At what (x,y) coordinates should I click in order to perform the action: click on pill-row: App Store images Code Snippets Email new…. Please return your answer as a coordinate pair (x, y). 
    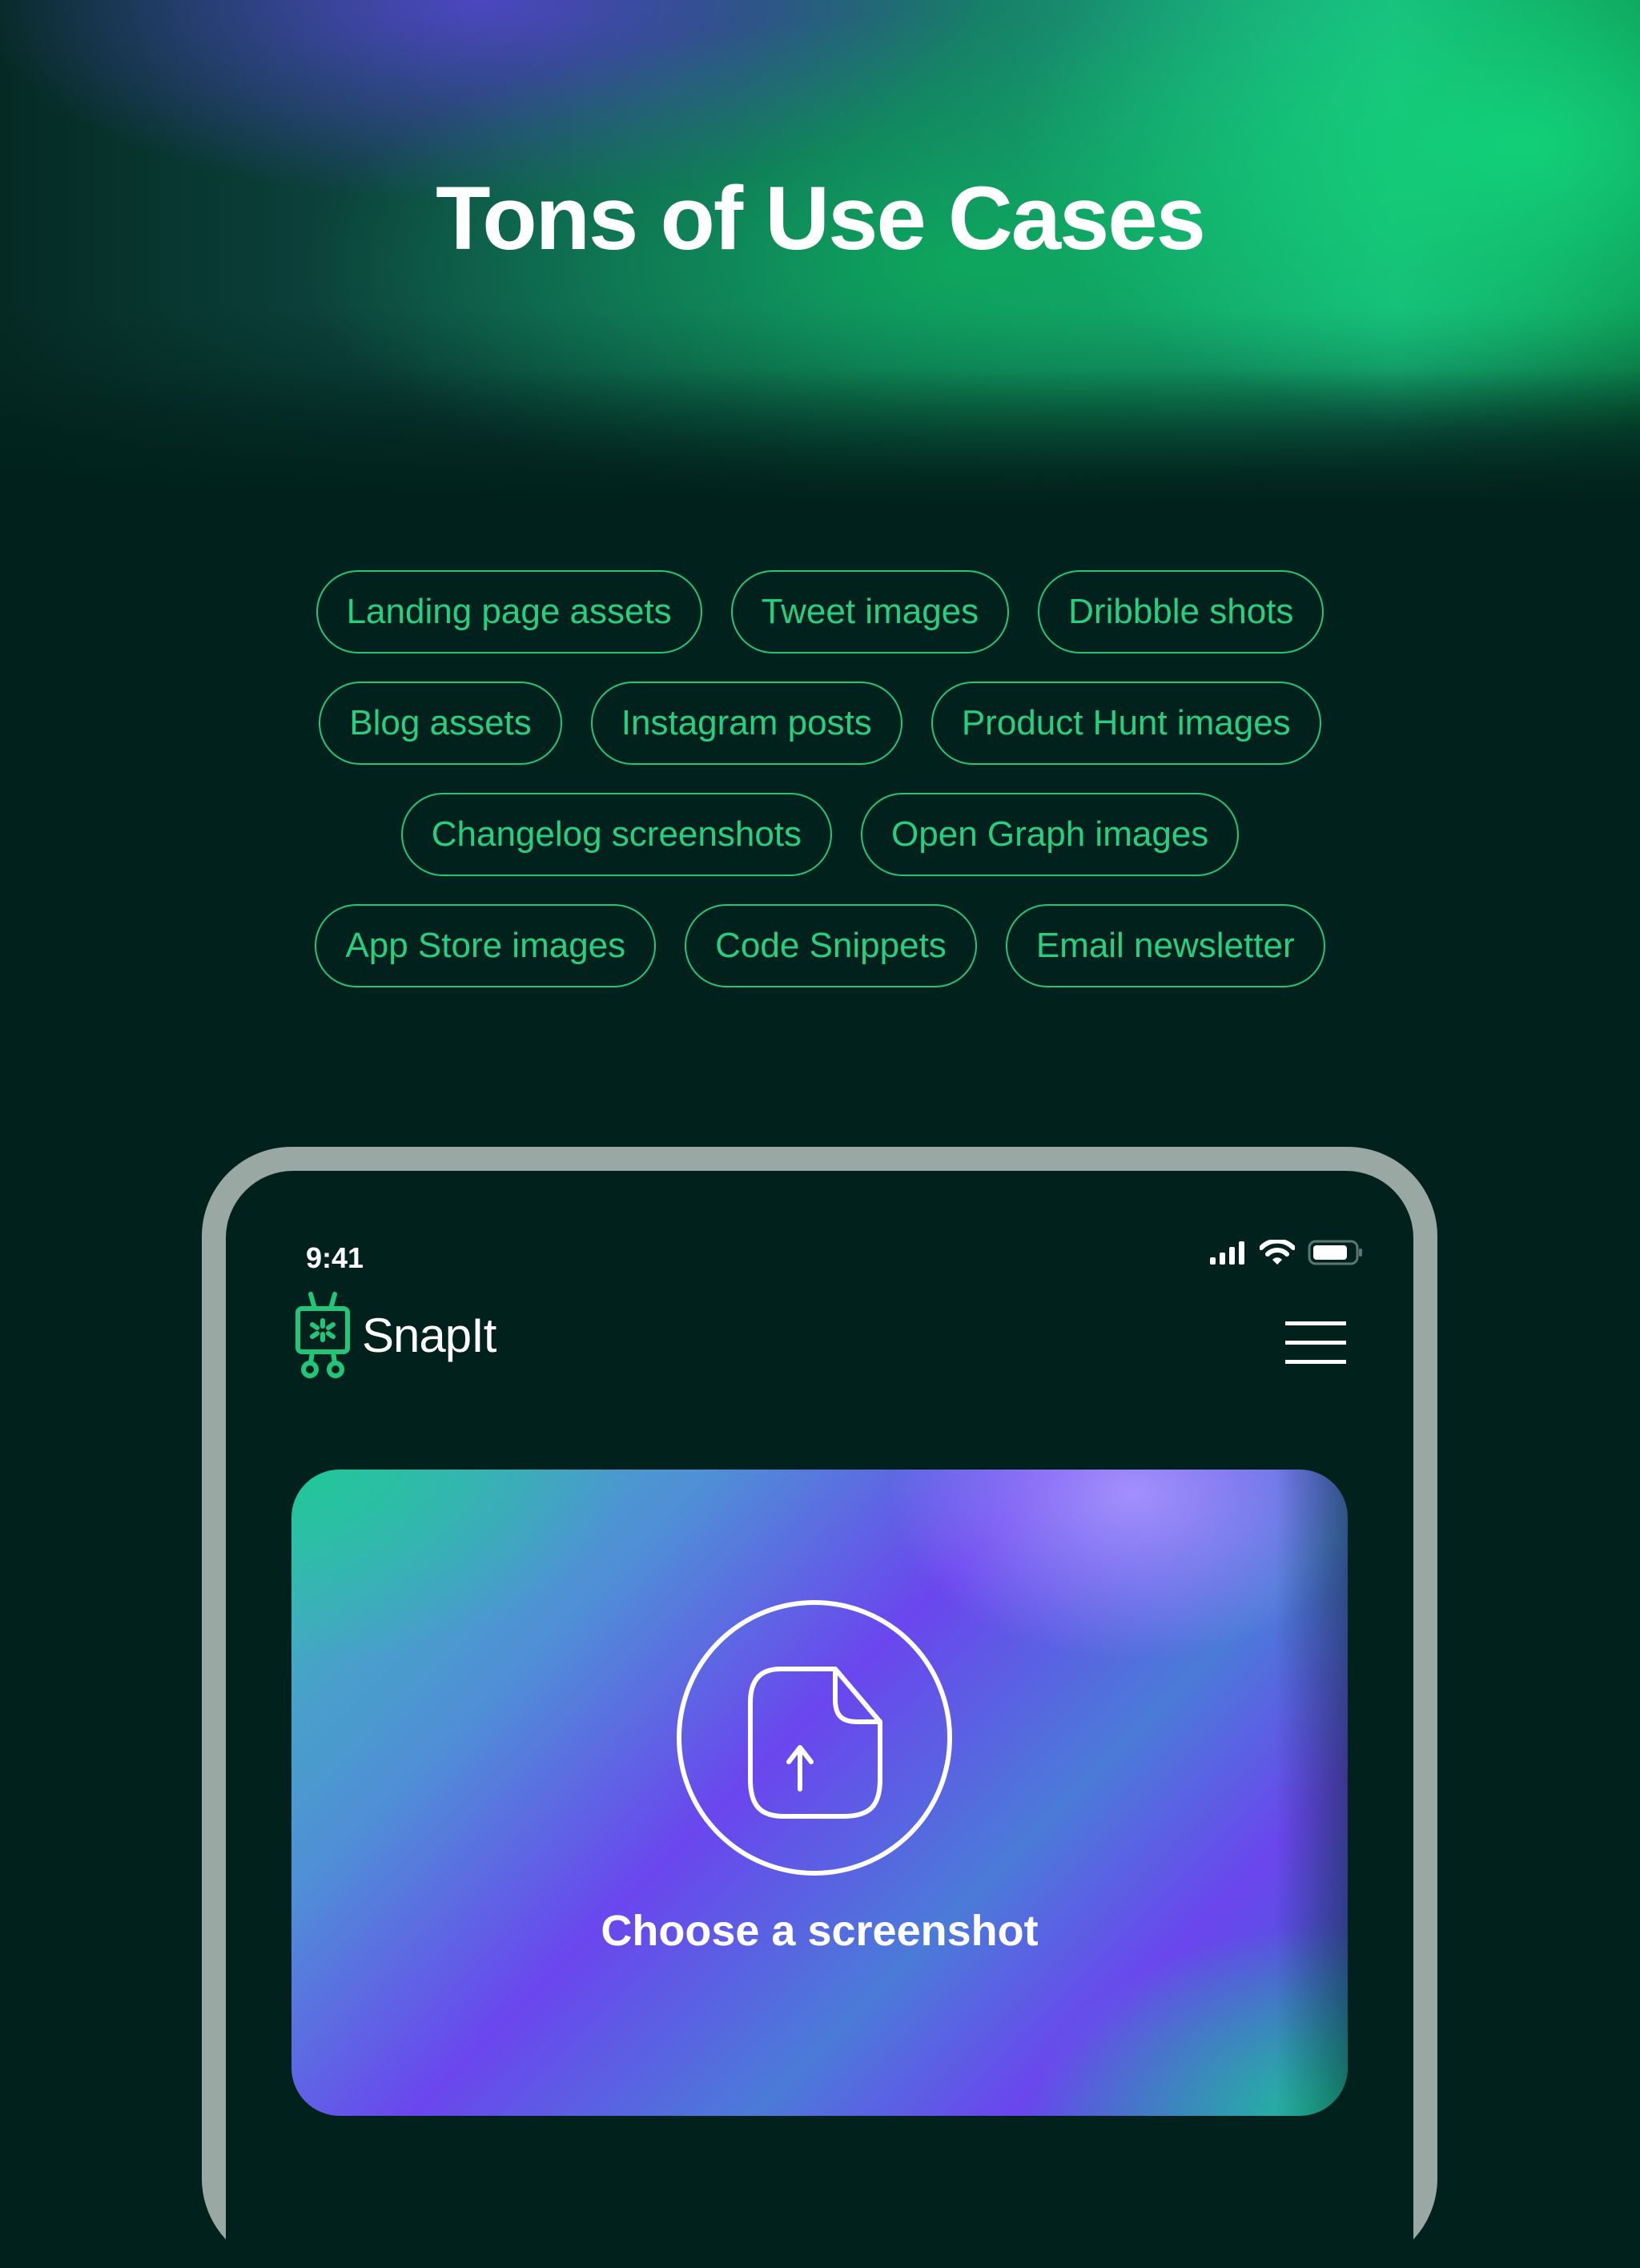
    Looking at the image, I should click on (820, 945).